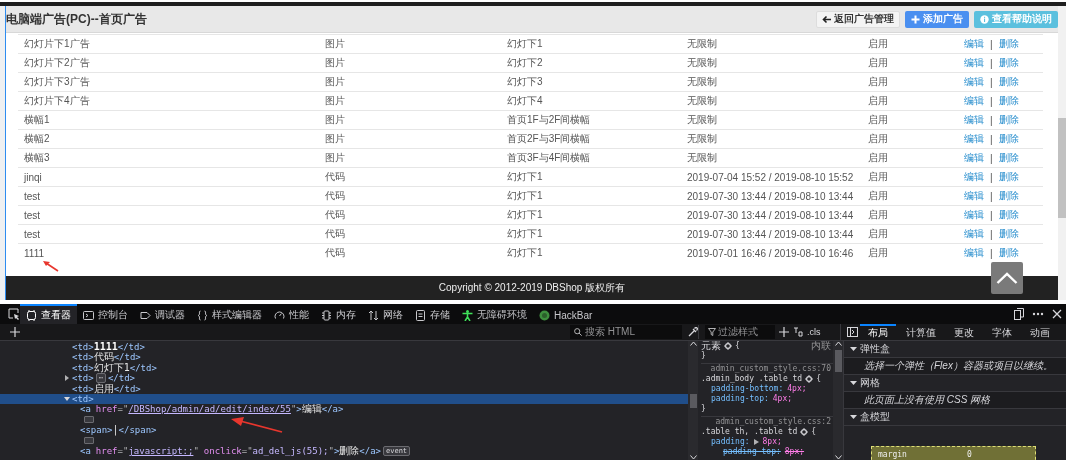 The image size is (1066, 460). What do you see at coordinates (955, 383) in the screenshot?
I see `section-header: 网格` at bounding box center [955, 383].